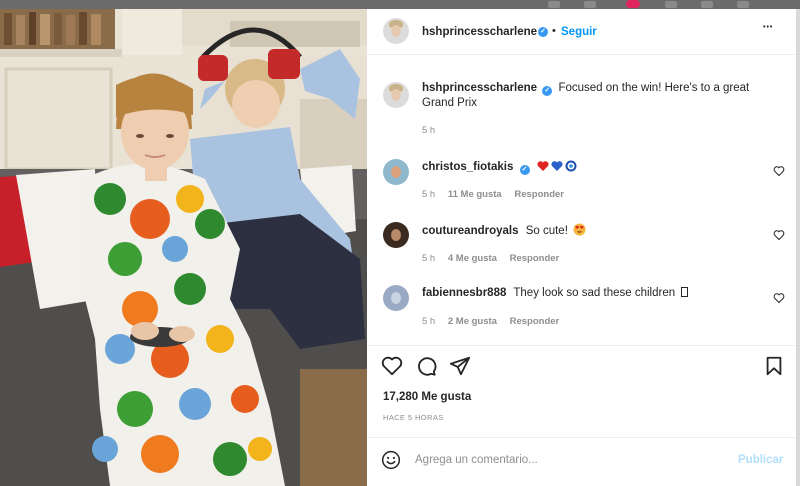  Describe the element at coordinates (539, 194) in the screenshot. I see `comment-1-reply-button: Responder` at that location.